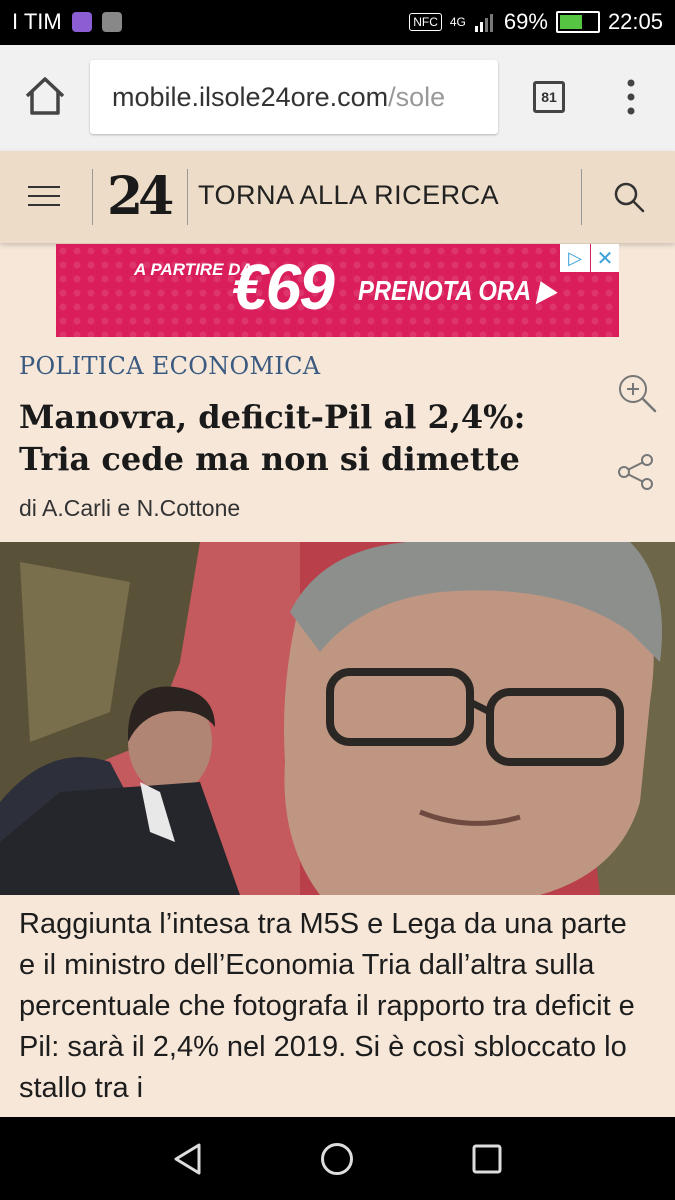 Image resolution: width=675 pixels, height=1200 pixels. I want to click on back-to-search-link: TORNA ALLA RICERCA, so click(348, 195).